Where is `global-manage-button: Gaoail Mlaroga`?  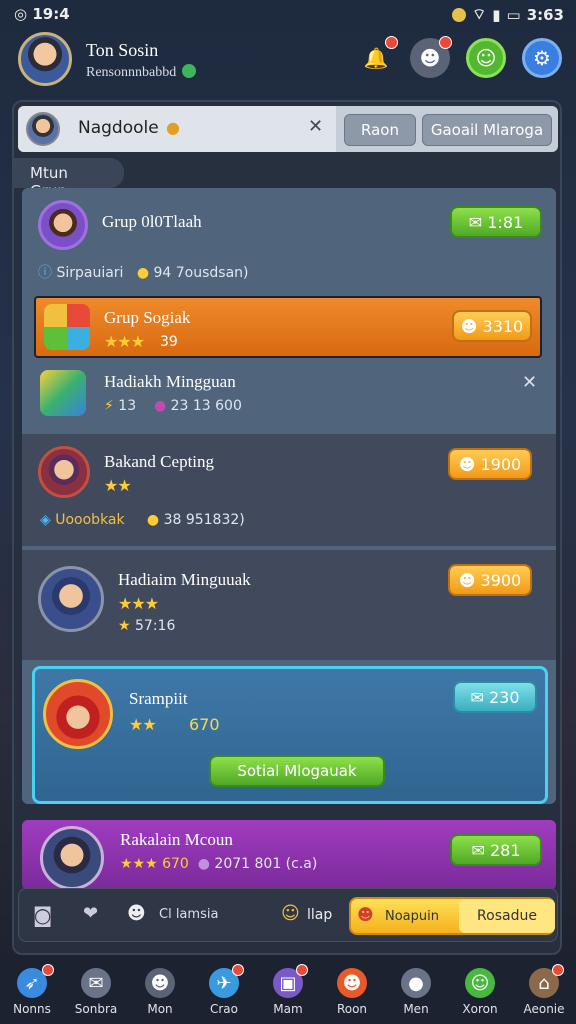 global-manage-button: Gaoail Mlaroga is located at coordinates (487, 130).